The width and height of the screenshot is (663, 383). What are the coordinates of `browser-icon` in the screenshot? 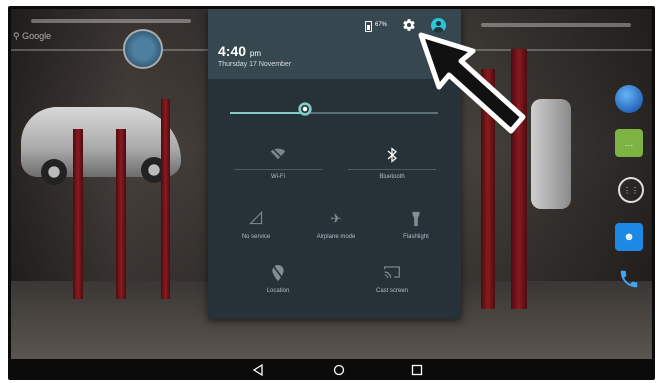 It's located at (629, 99).